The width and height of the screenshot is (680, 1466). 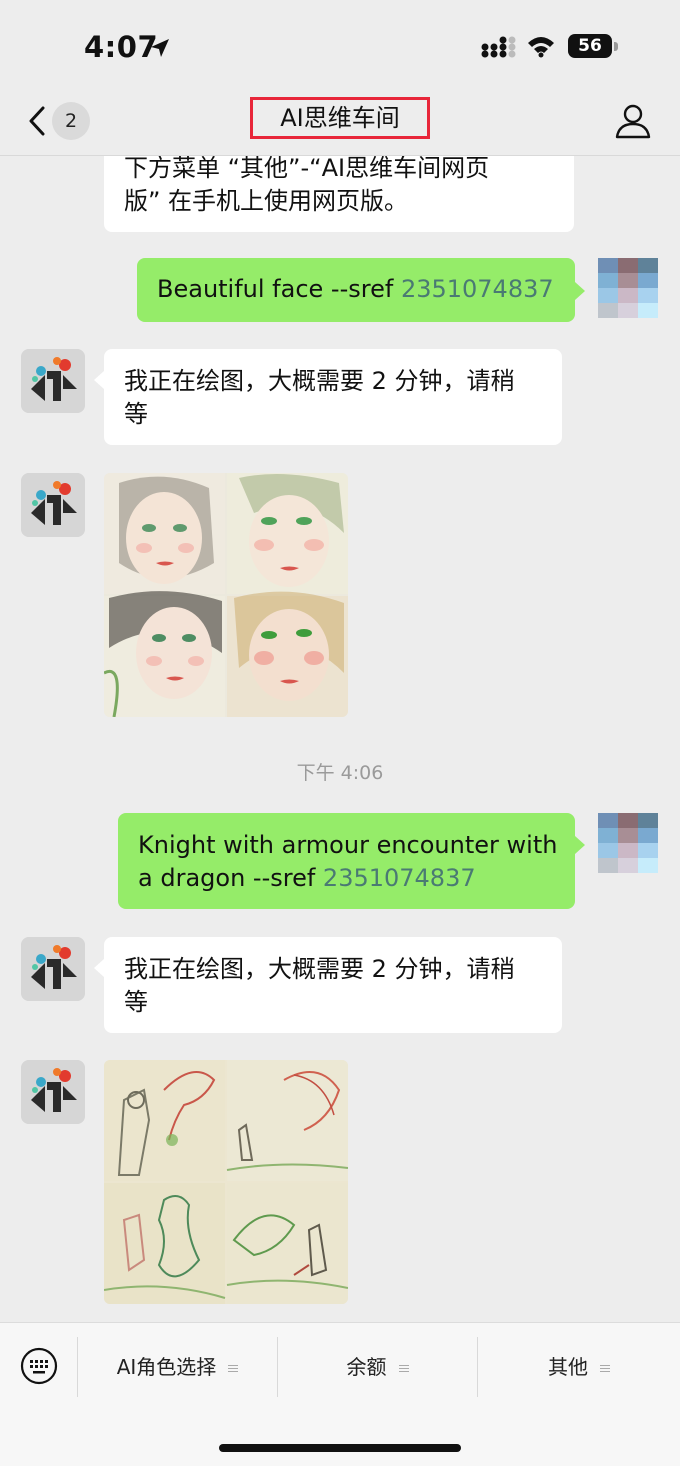 I want to click on back-chevron-icon, so click(x=37, y=121).